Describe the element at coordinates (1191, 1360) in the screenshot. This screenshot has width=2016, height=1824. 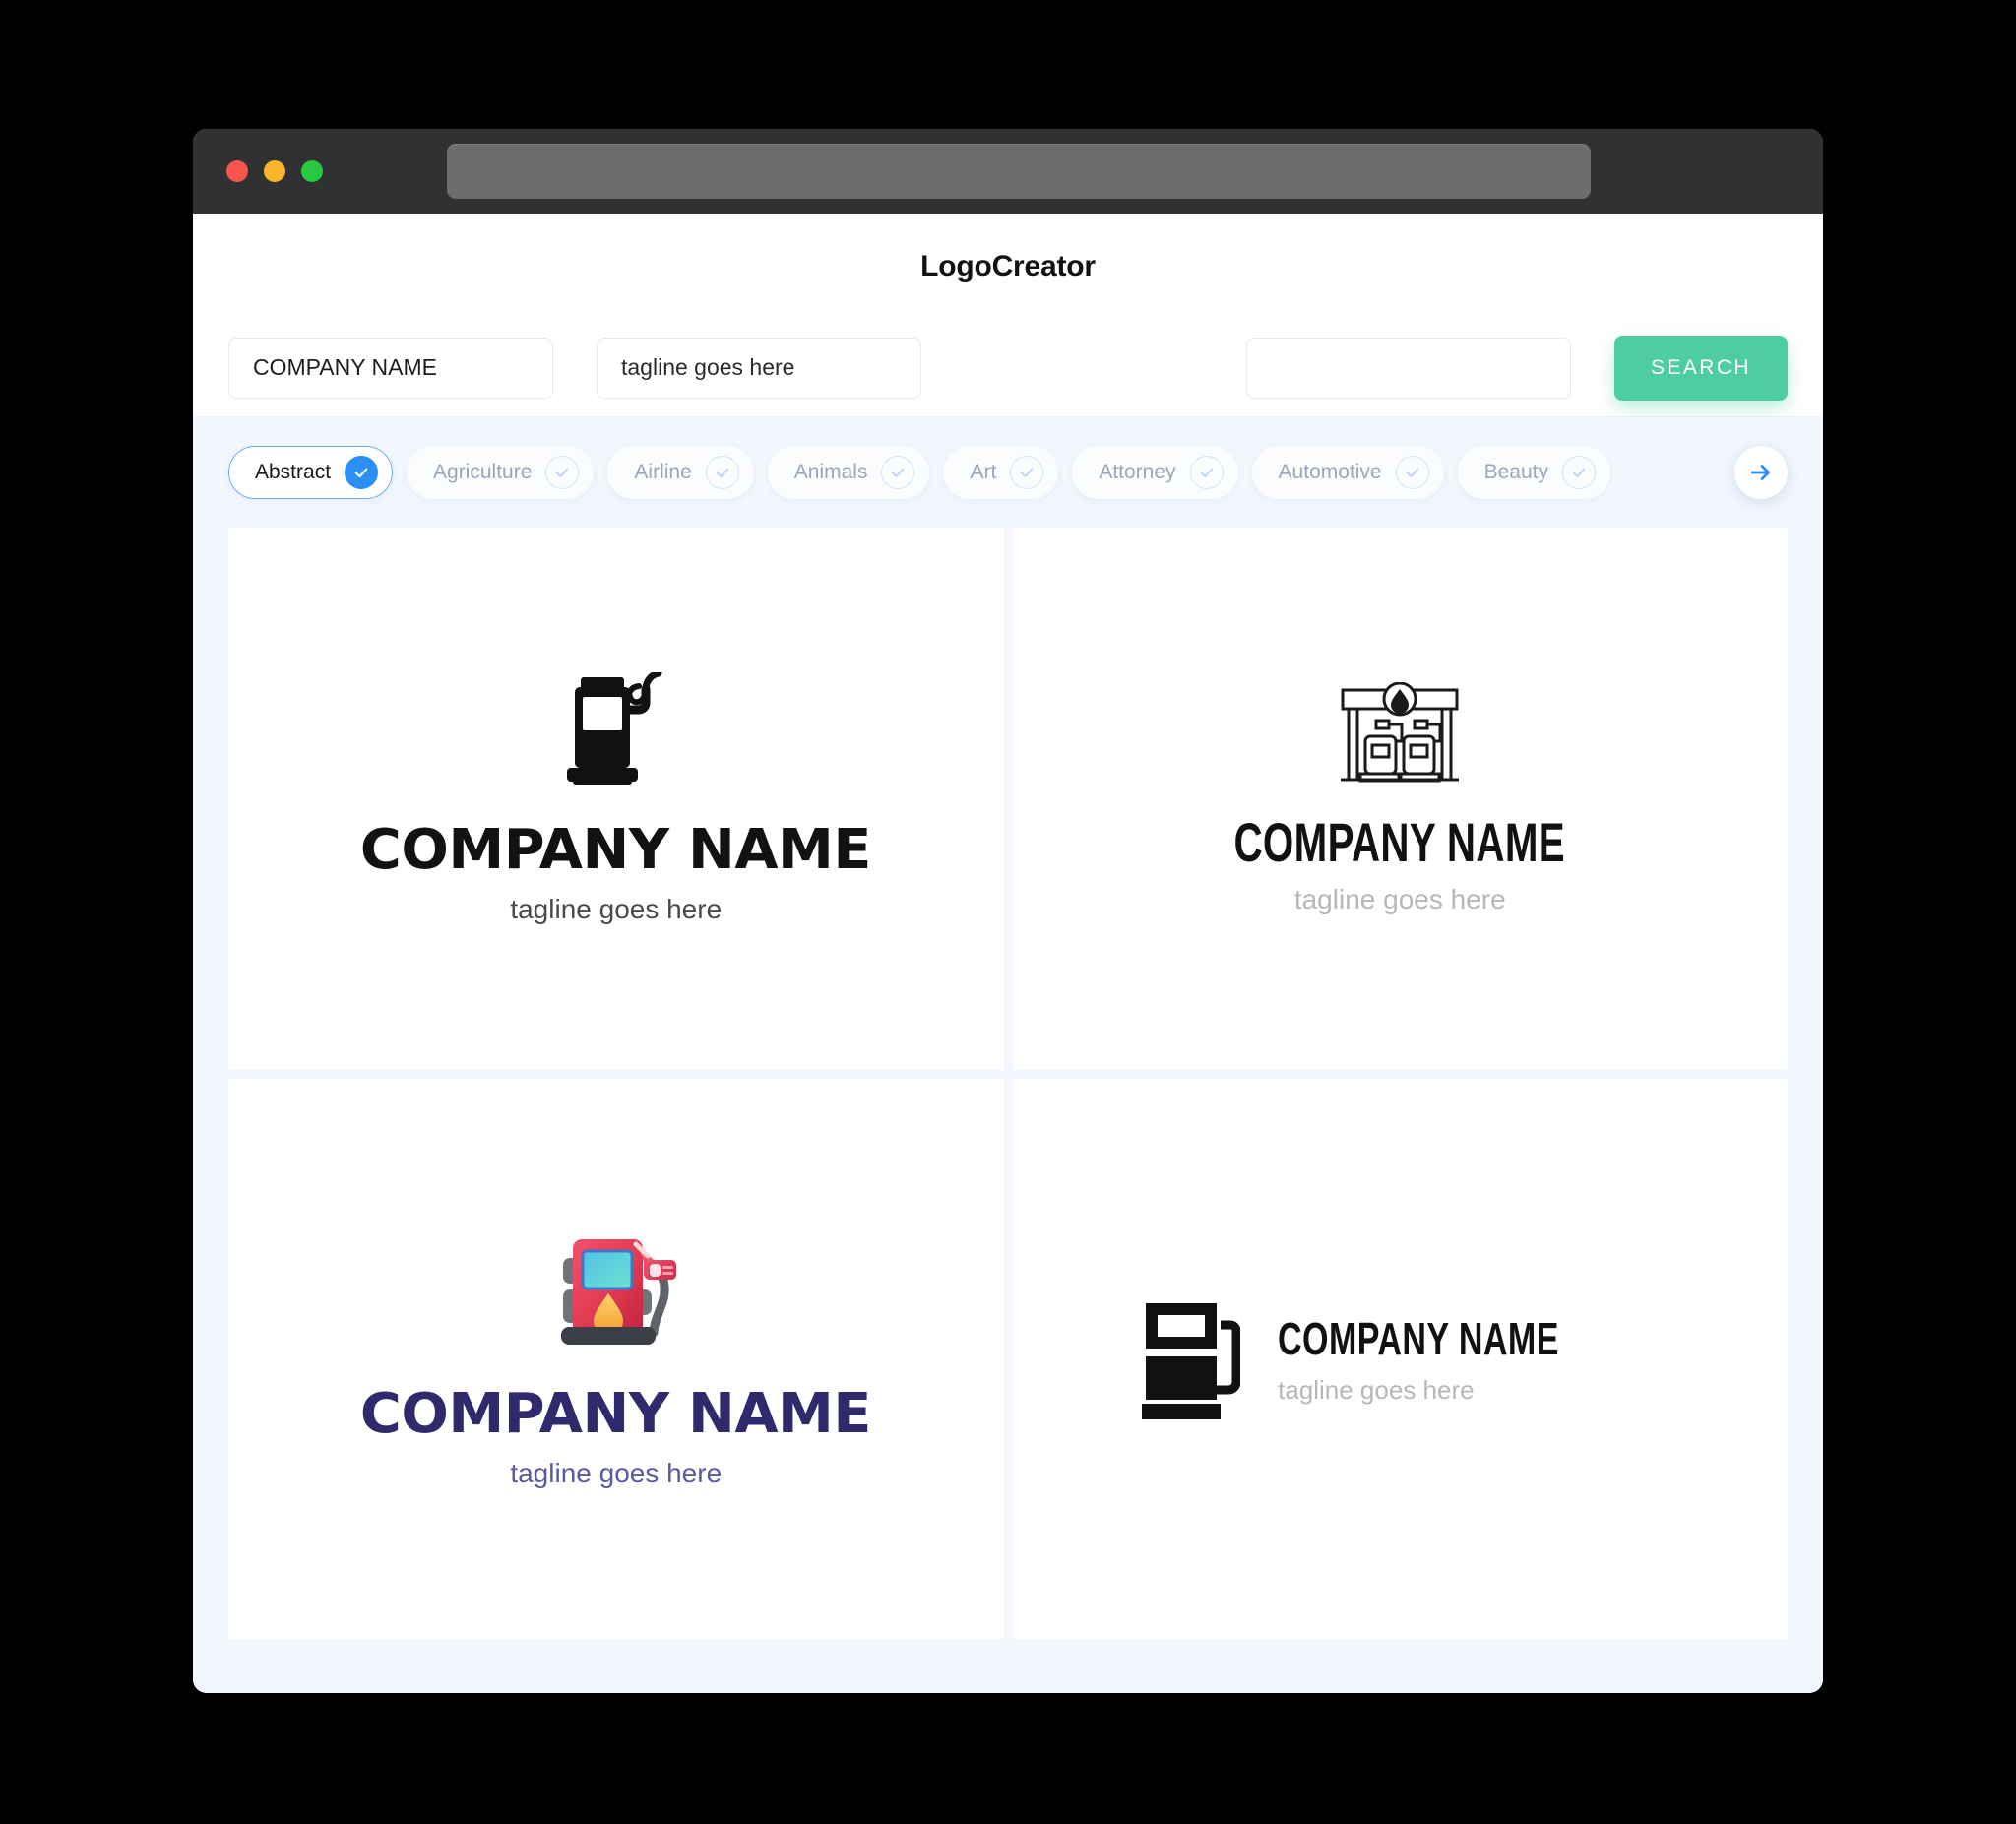
I see `fuel-pump-block-icon` at that location.